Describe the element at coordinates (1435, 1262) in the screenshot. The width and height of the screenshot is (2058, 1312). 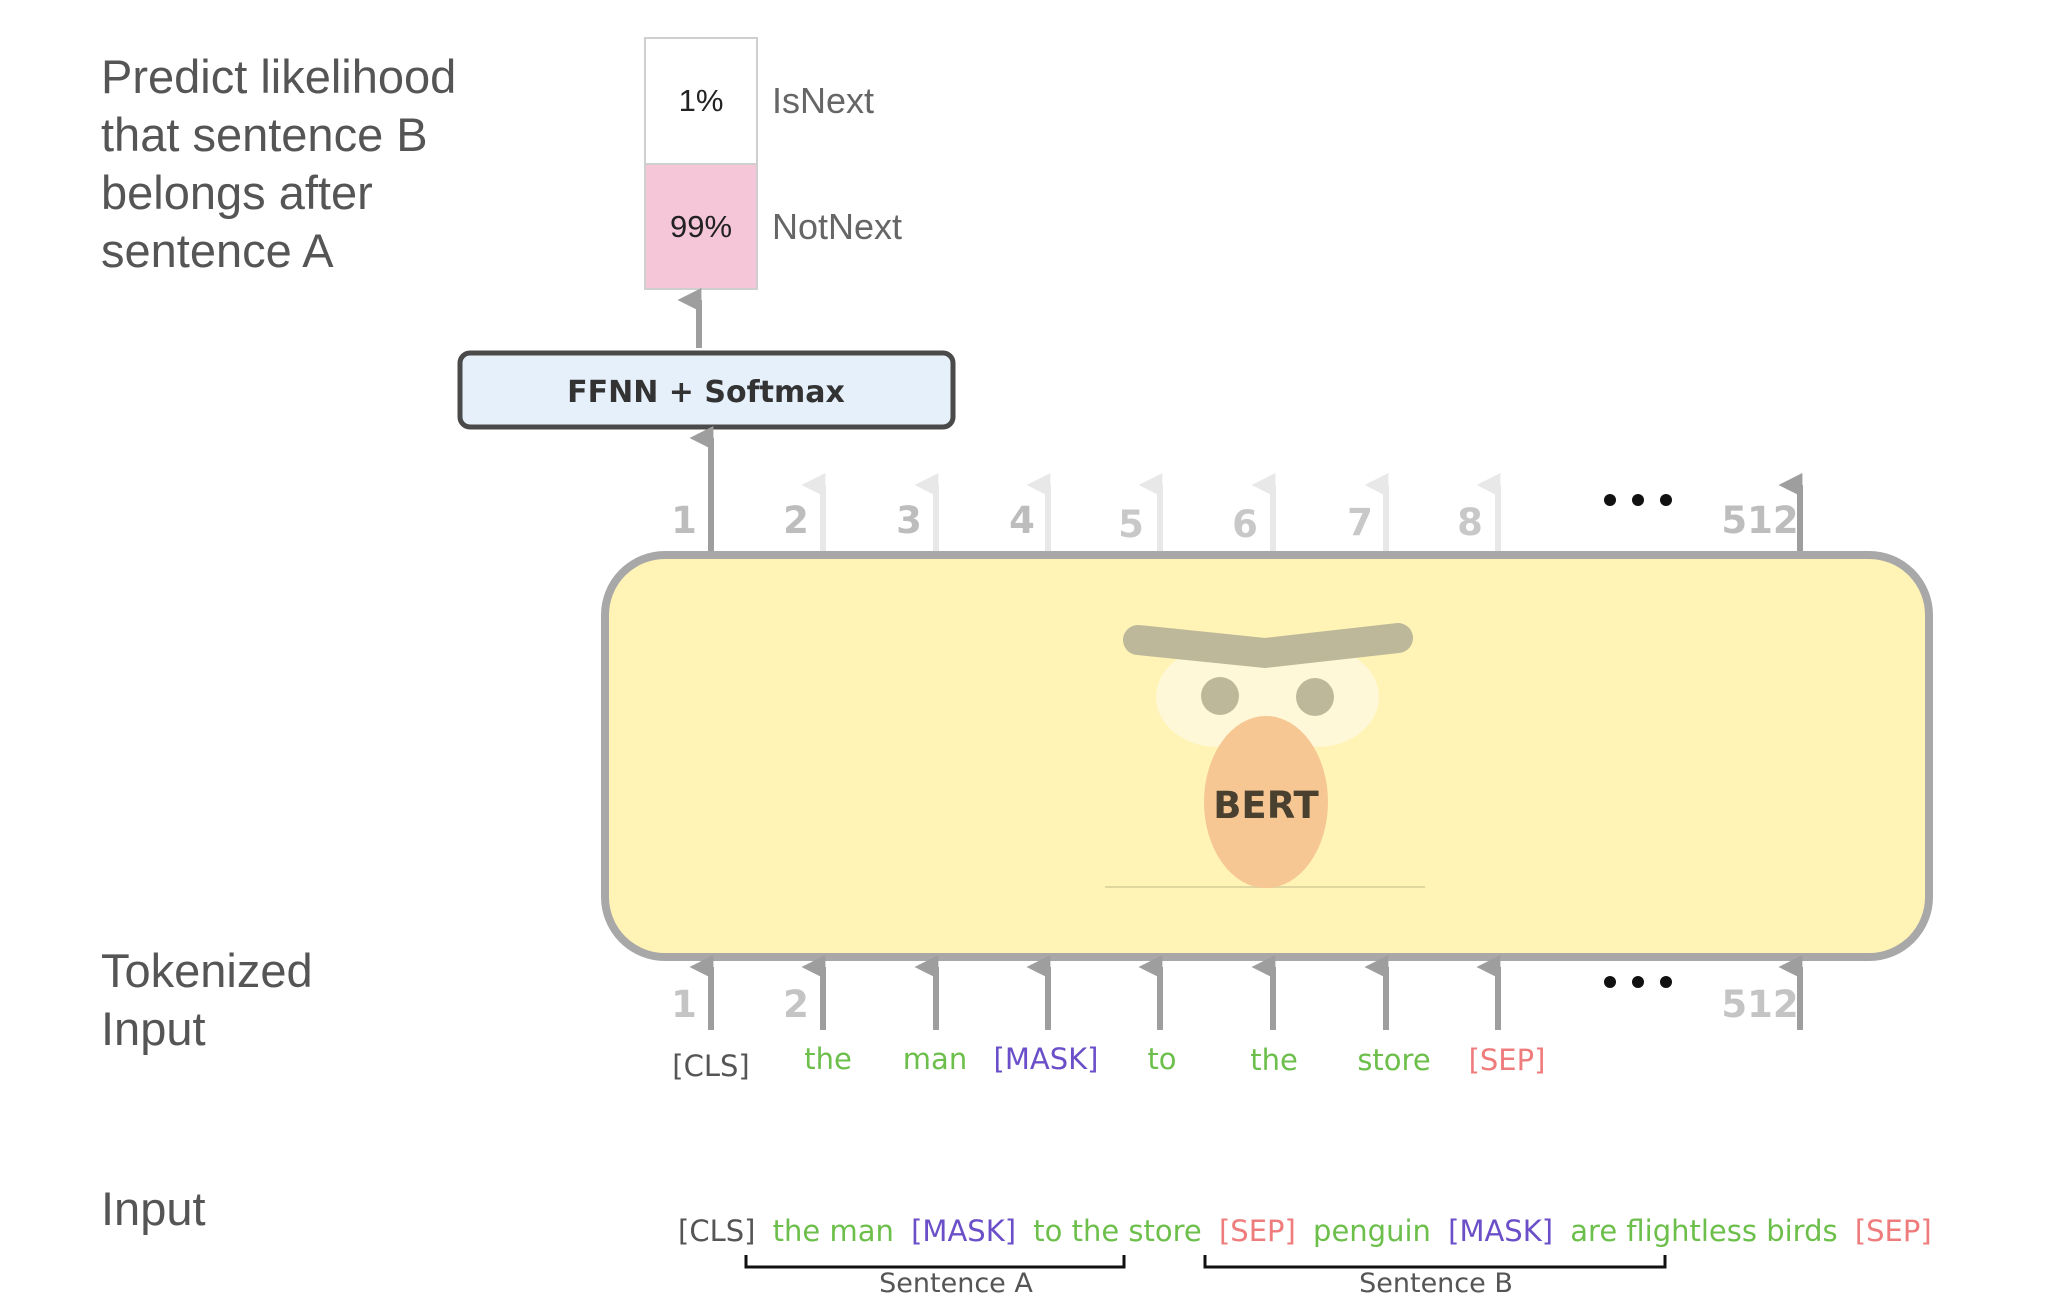
I see `sentence-b-bracket` at that location.